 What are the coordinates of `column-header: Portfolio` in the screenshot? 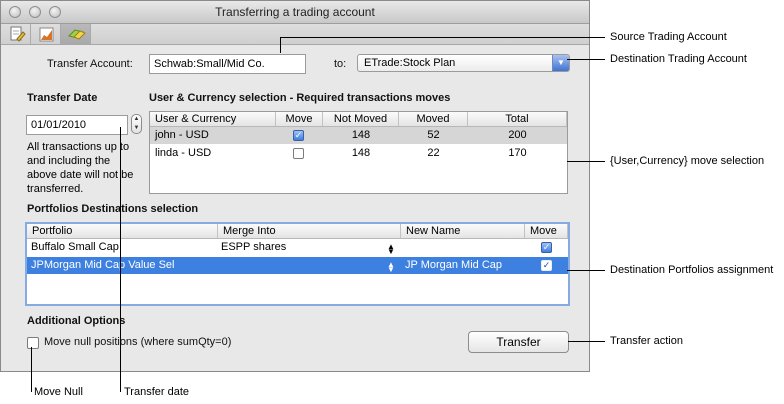 It's located at (122, 231).